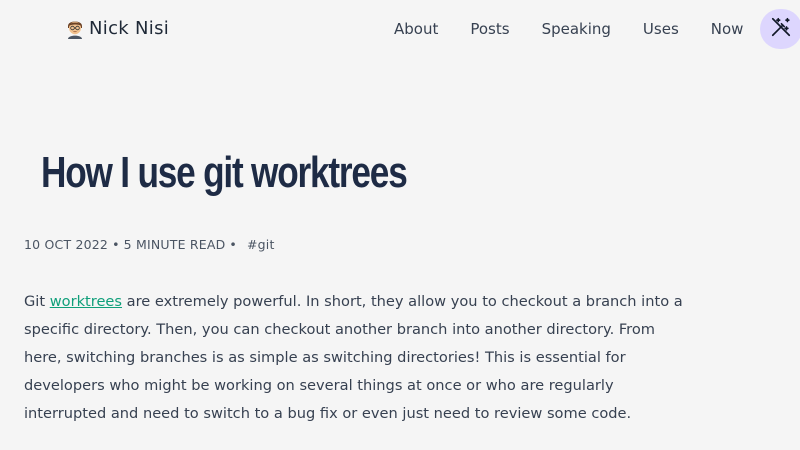  I want to click on main-nav: About Posts Speaking Uses Now, so click(568, 29).